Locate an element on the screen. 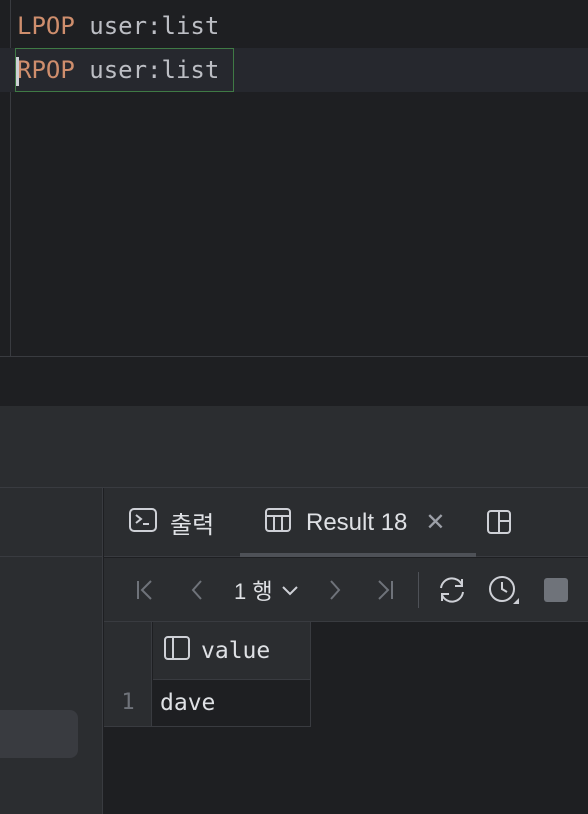 This screenshot has height=814, width=588. code-line-1: LPOP user:list is located at coordinates (294, 26).